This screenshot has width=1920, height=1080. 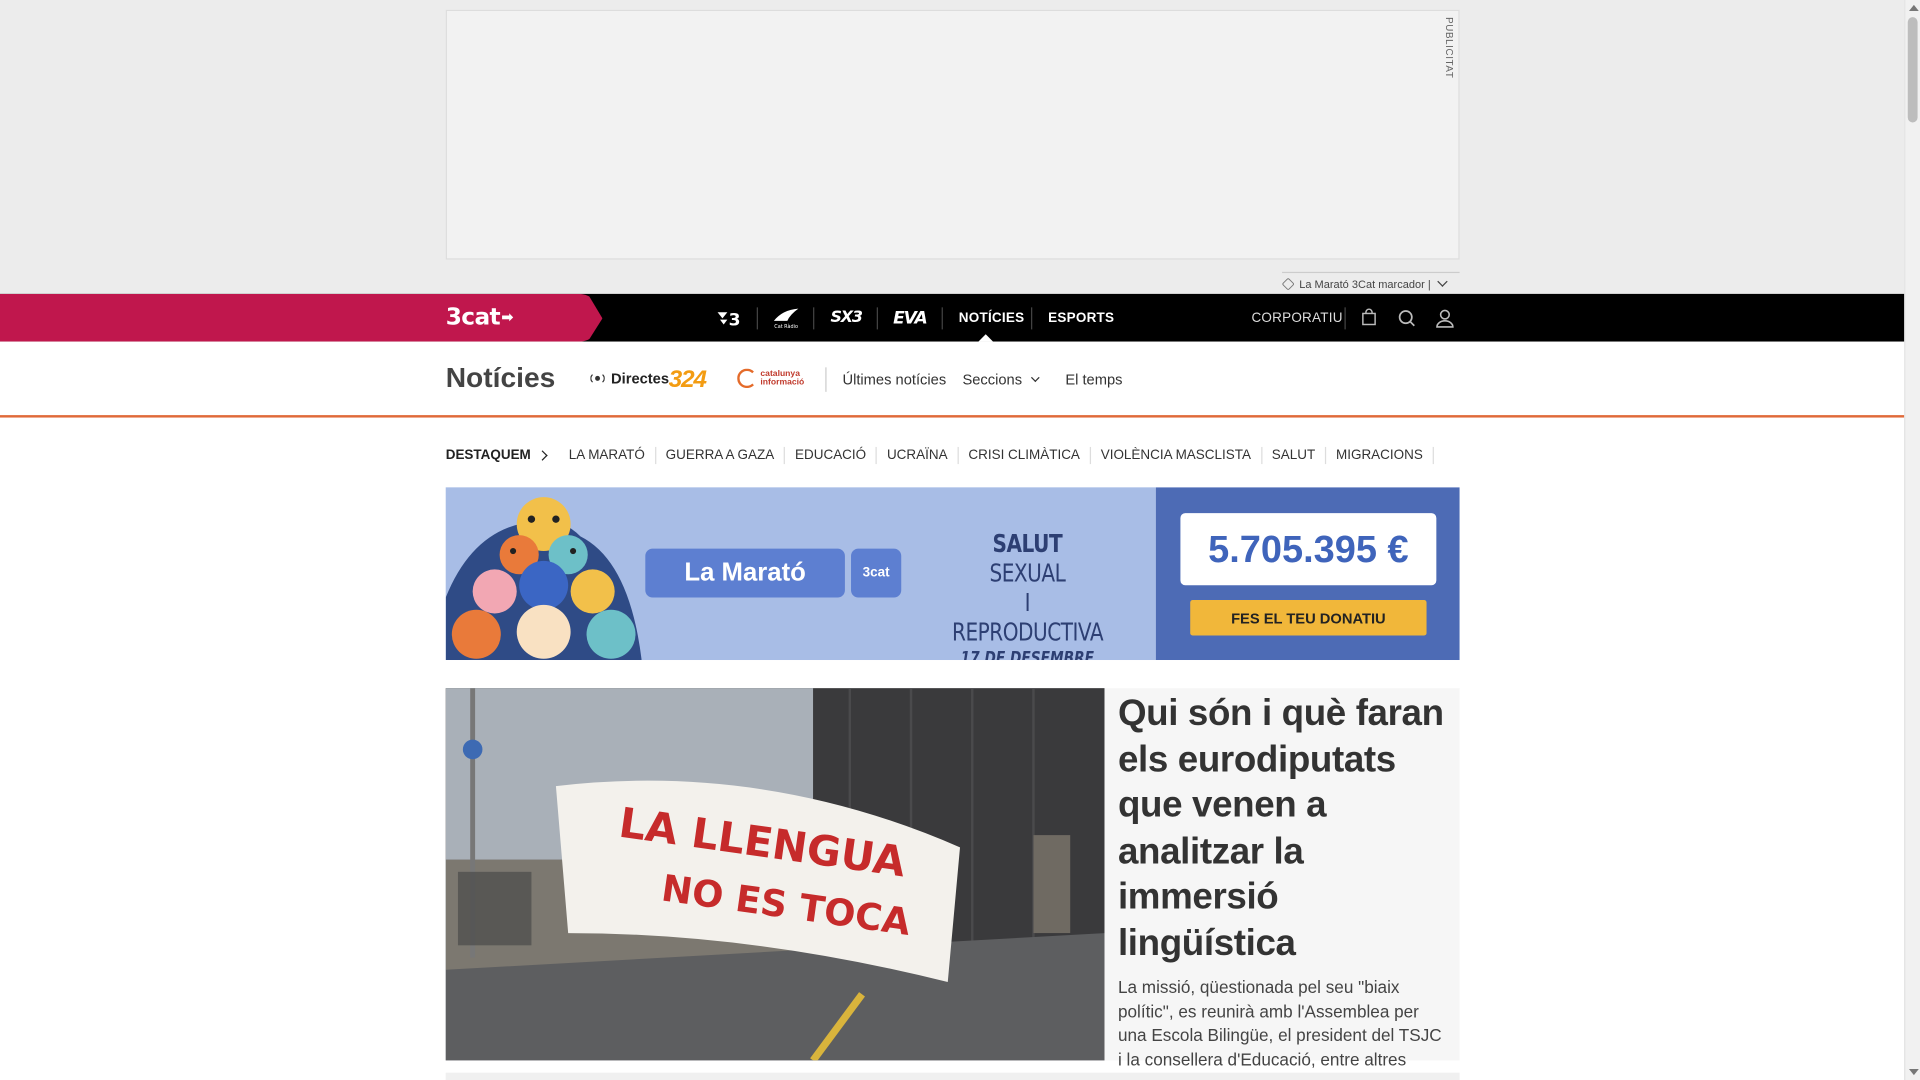 What do you see at coordinates (910, 318) in the screenshot?
I see `channel-eva-logo: EVA` at bounding box center [910, 318].